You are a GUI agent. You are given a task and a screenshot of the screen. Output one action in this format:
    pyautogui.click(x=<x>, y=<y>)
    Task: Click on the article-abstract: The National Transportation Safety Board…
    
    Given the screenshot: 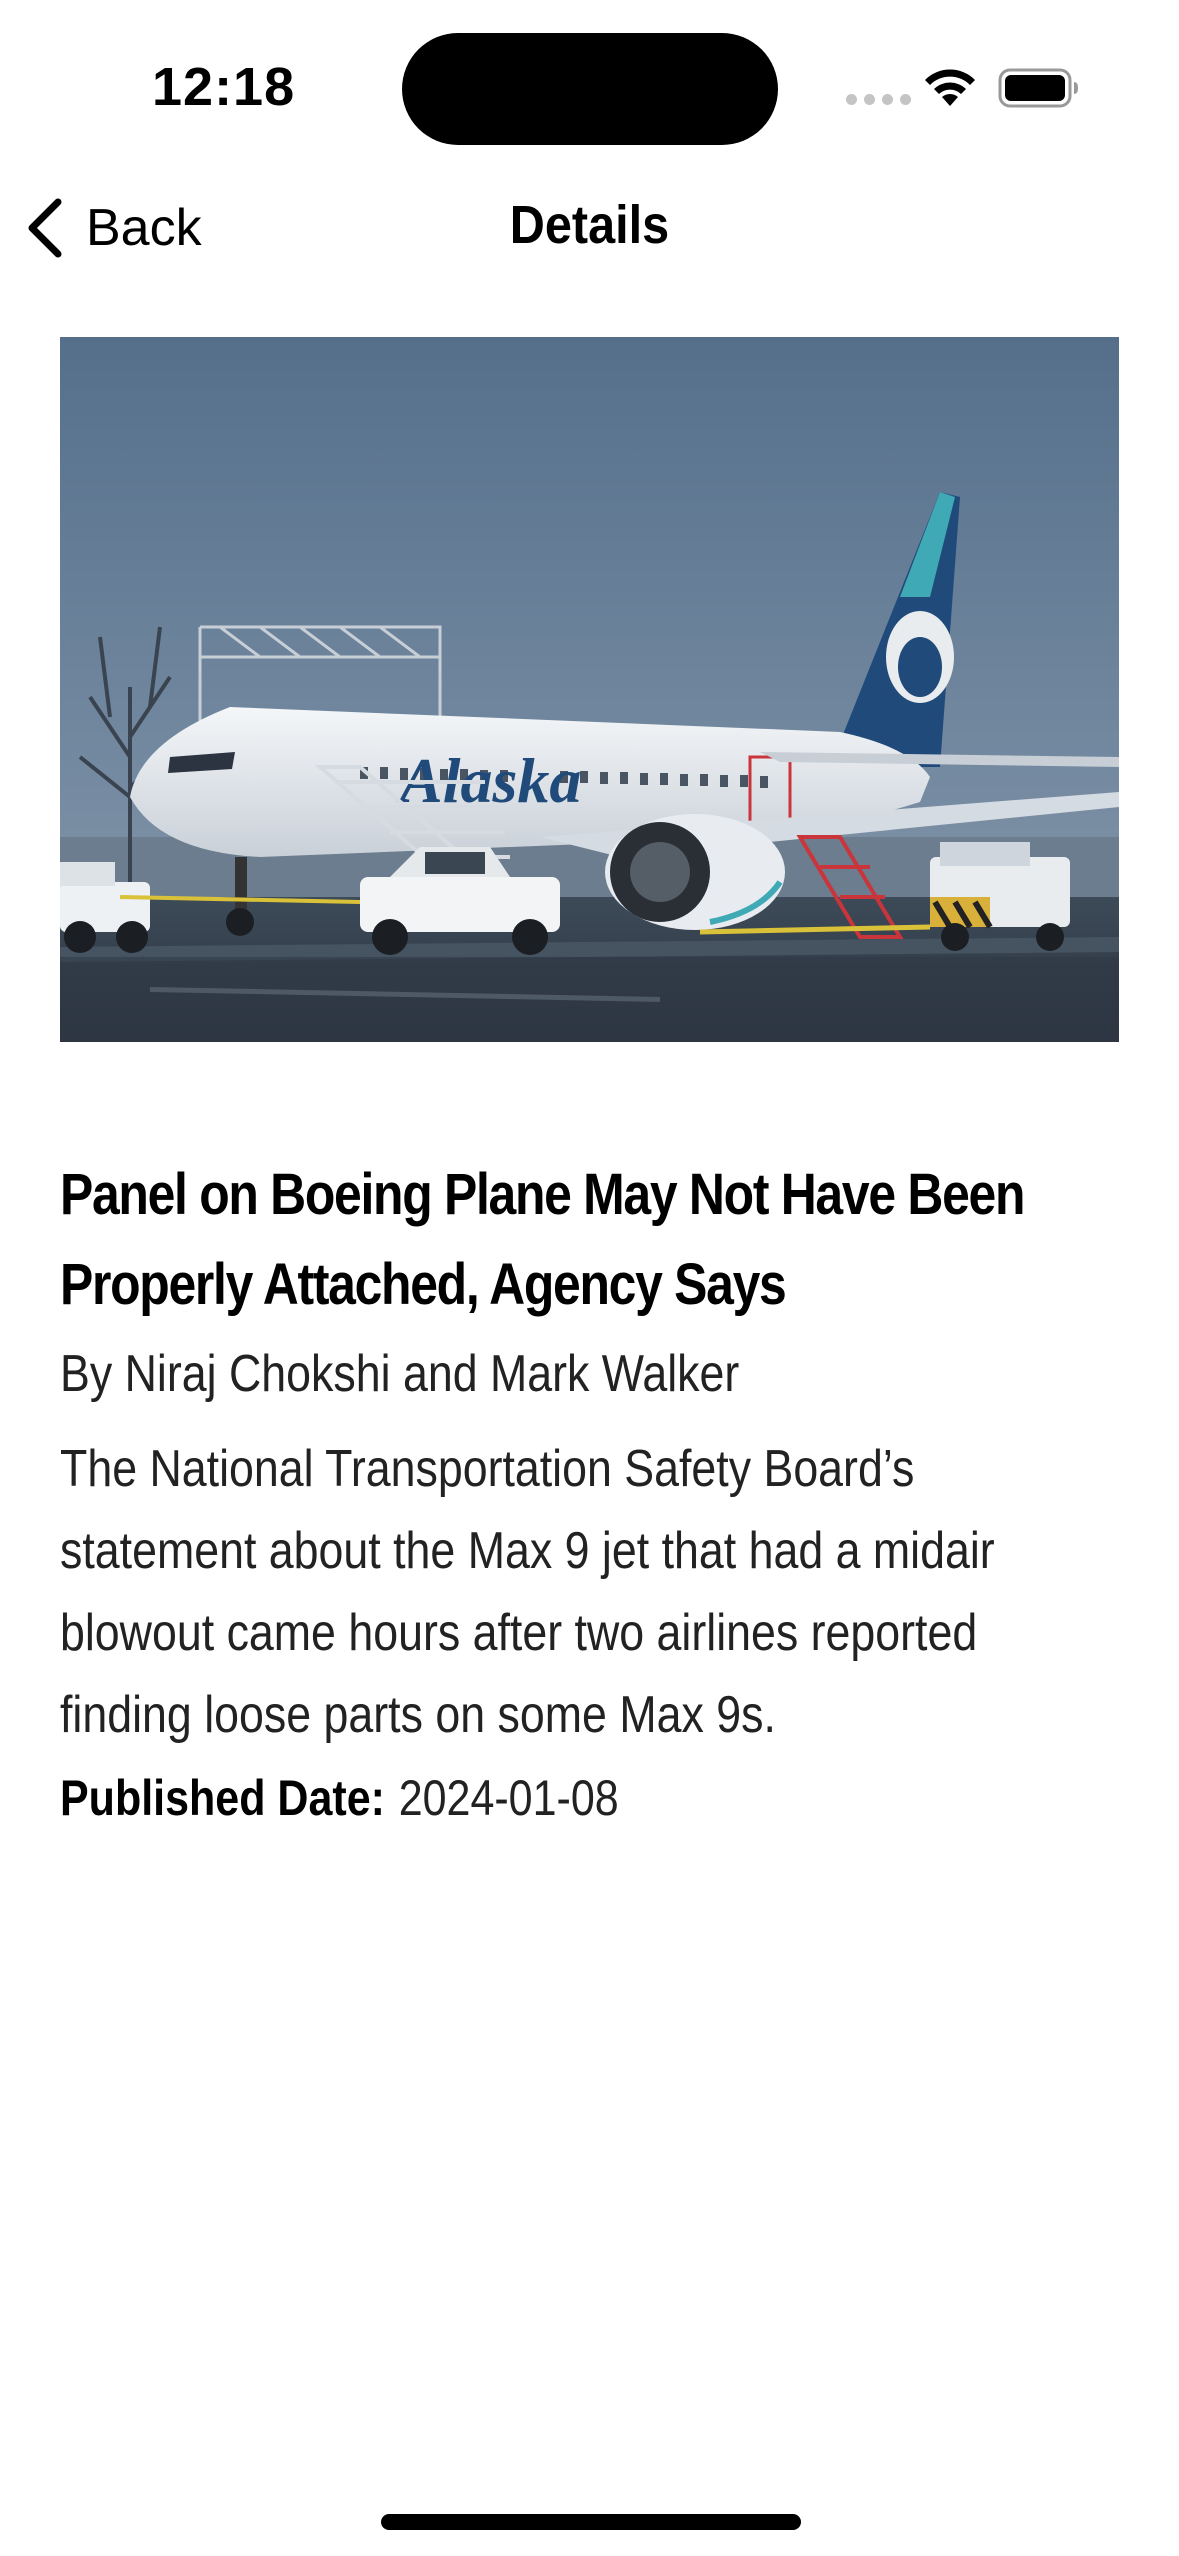 What is the action you would take?
    pyautogui.click(x=527, y=1592)
    